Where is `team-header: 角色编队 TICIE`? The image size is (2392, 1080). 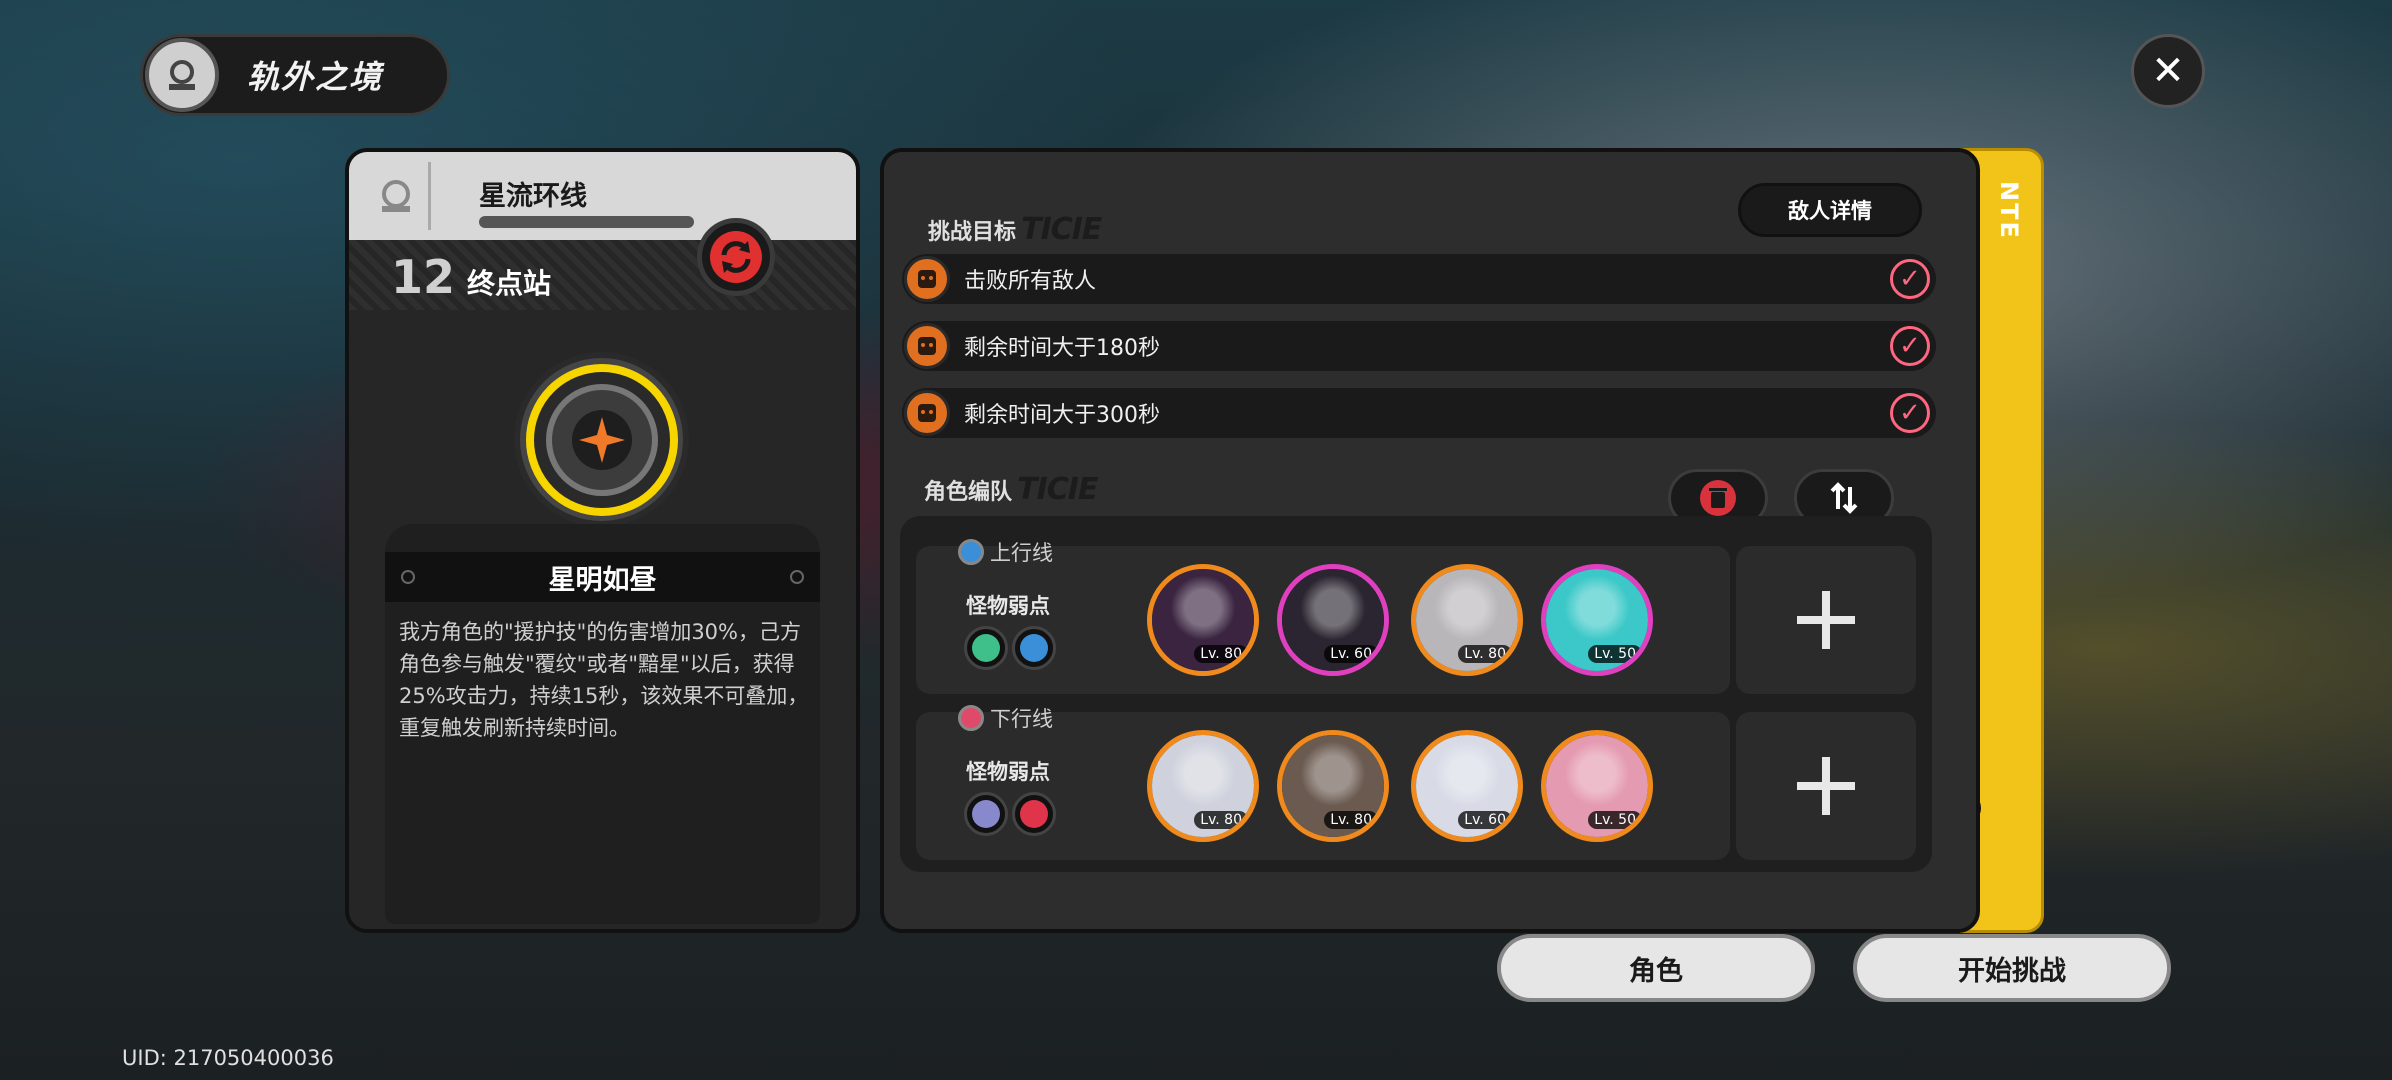 team-header: 角色编队 TICIE is located at coordinates (1011, 489).